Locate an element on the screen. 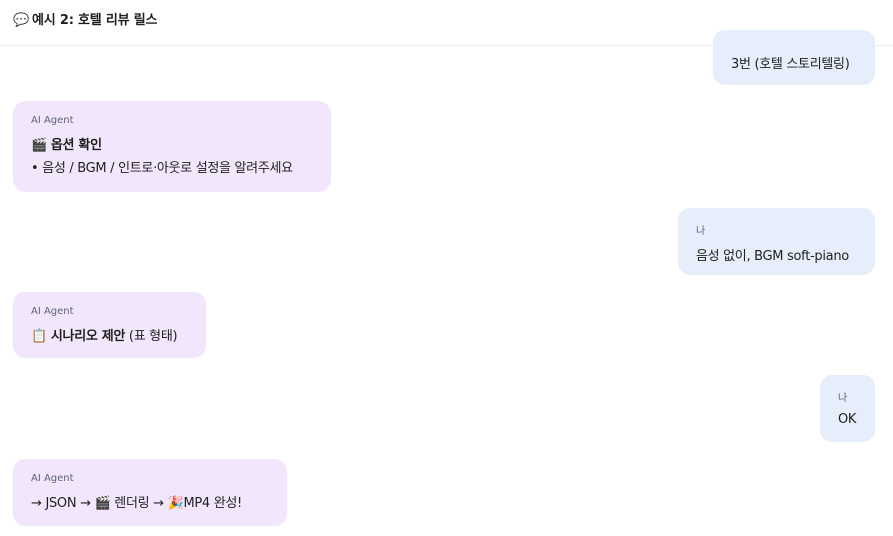 This screenshot has width=893, height=536. message-title: 🎬 옵션 확인 is located at coordinates (181, 143).